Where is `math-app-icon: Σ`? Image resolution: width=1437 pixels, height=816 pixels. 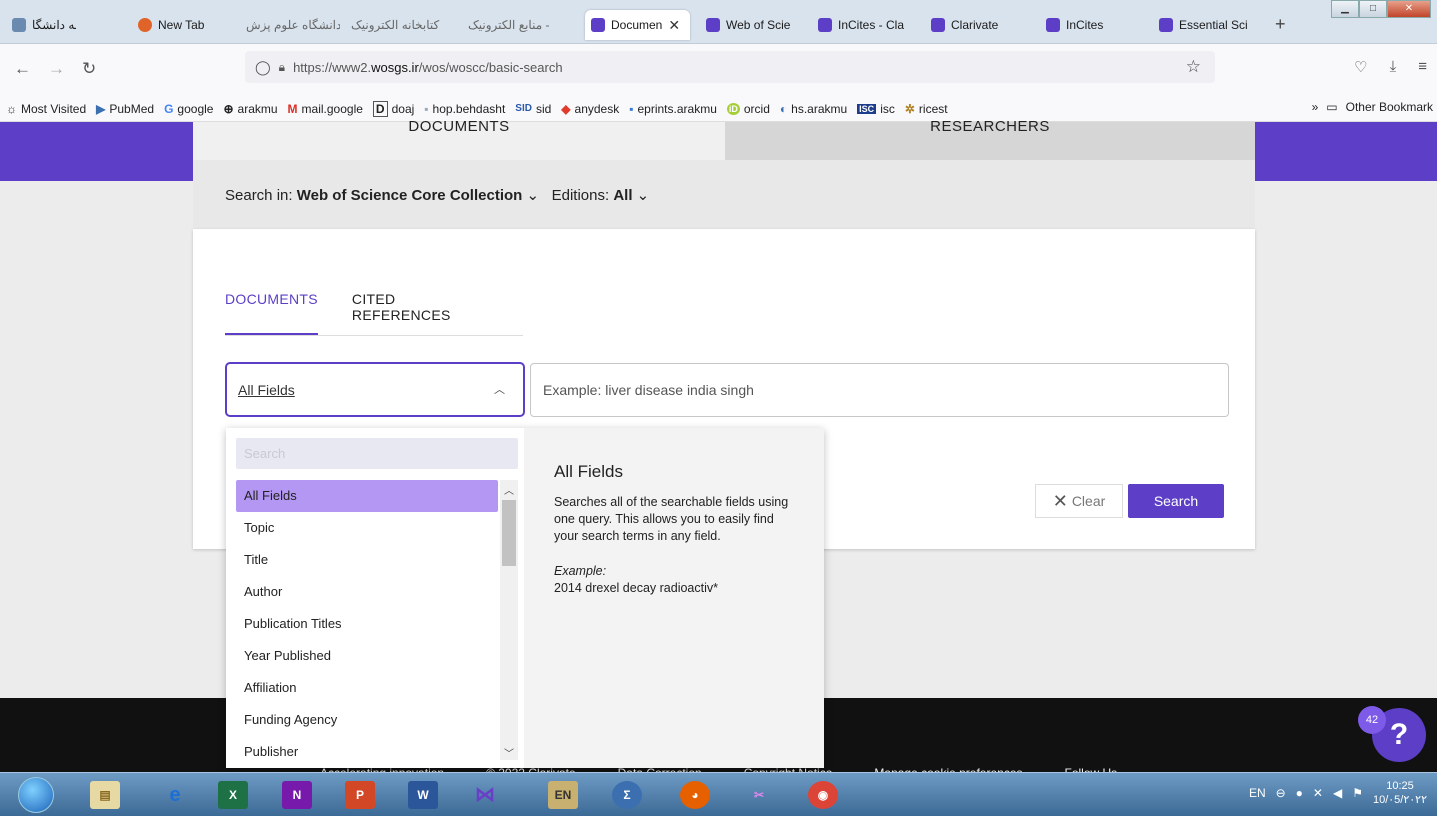 math-app-icon: Σ is located at coordinates (627, 795).